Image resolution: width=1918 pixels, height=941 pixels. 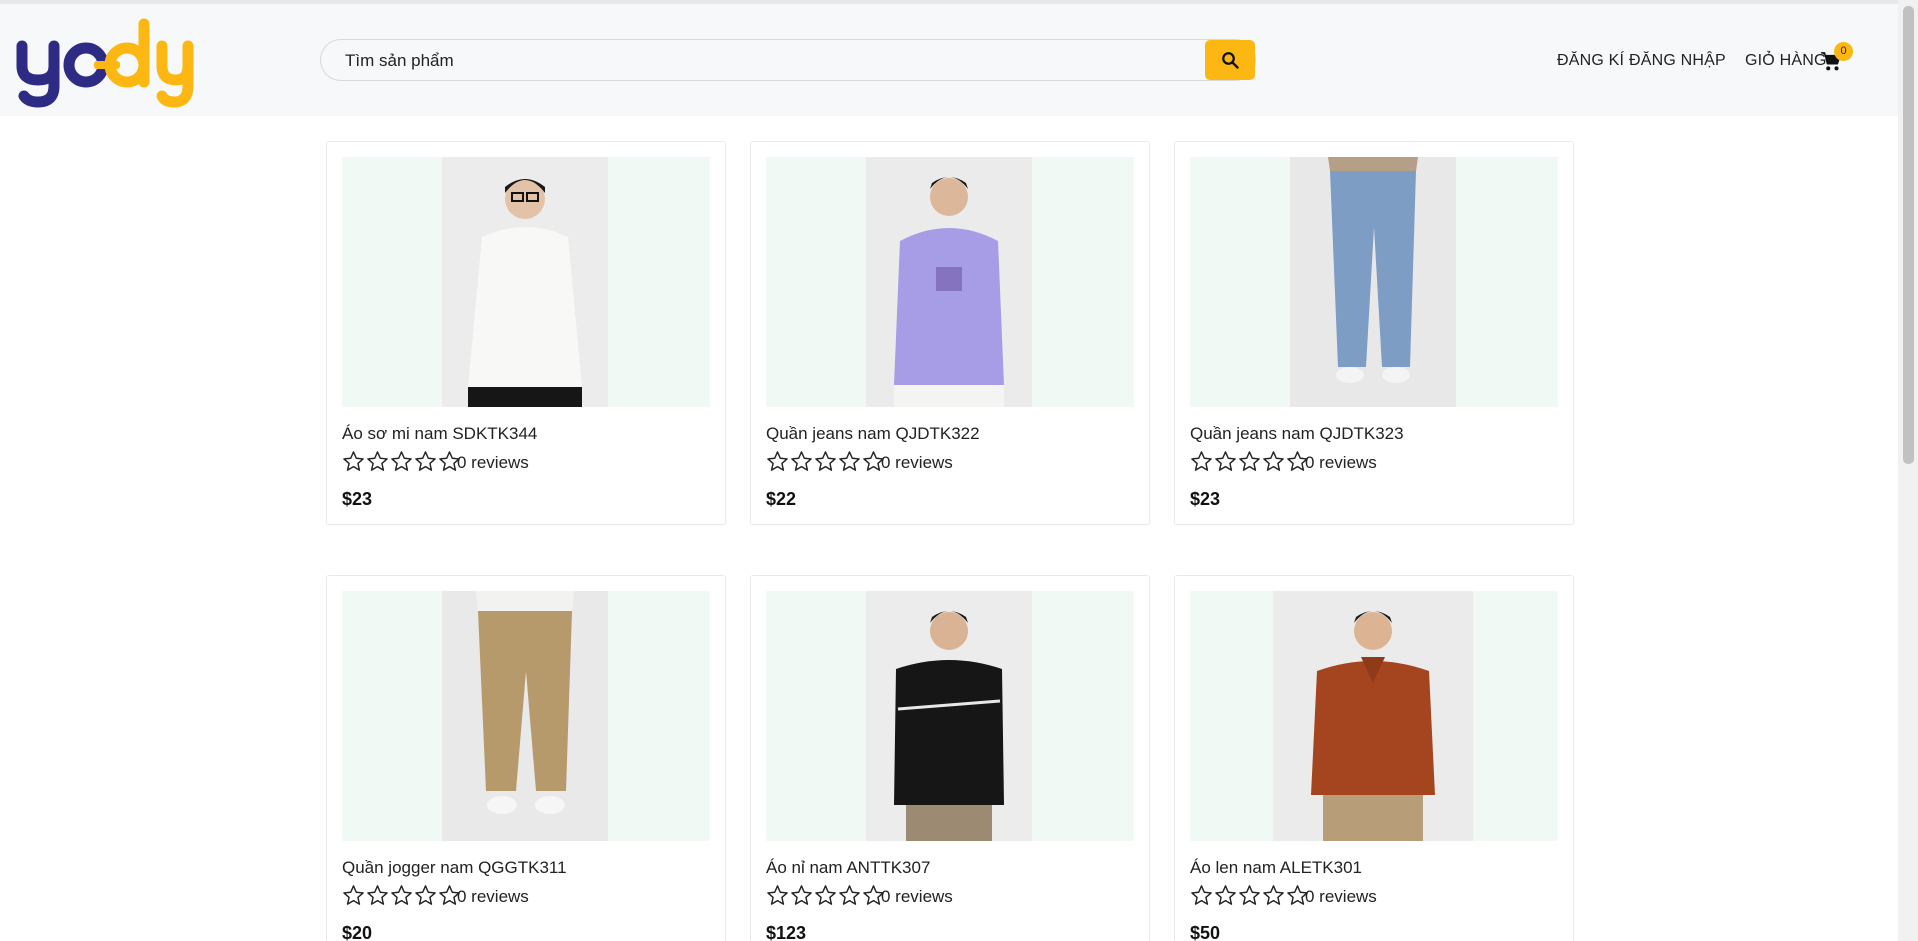 What do you see at coordinates (1590, 61) in the screenshot?
I see `register-link: ĐĂNG KÍ` at bounding box center [1590, 61].